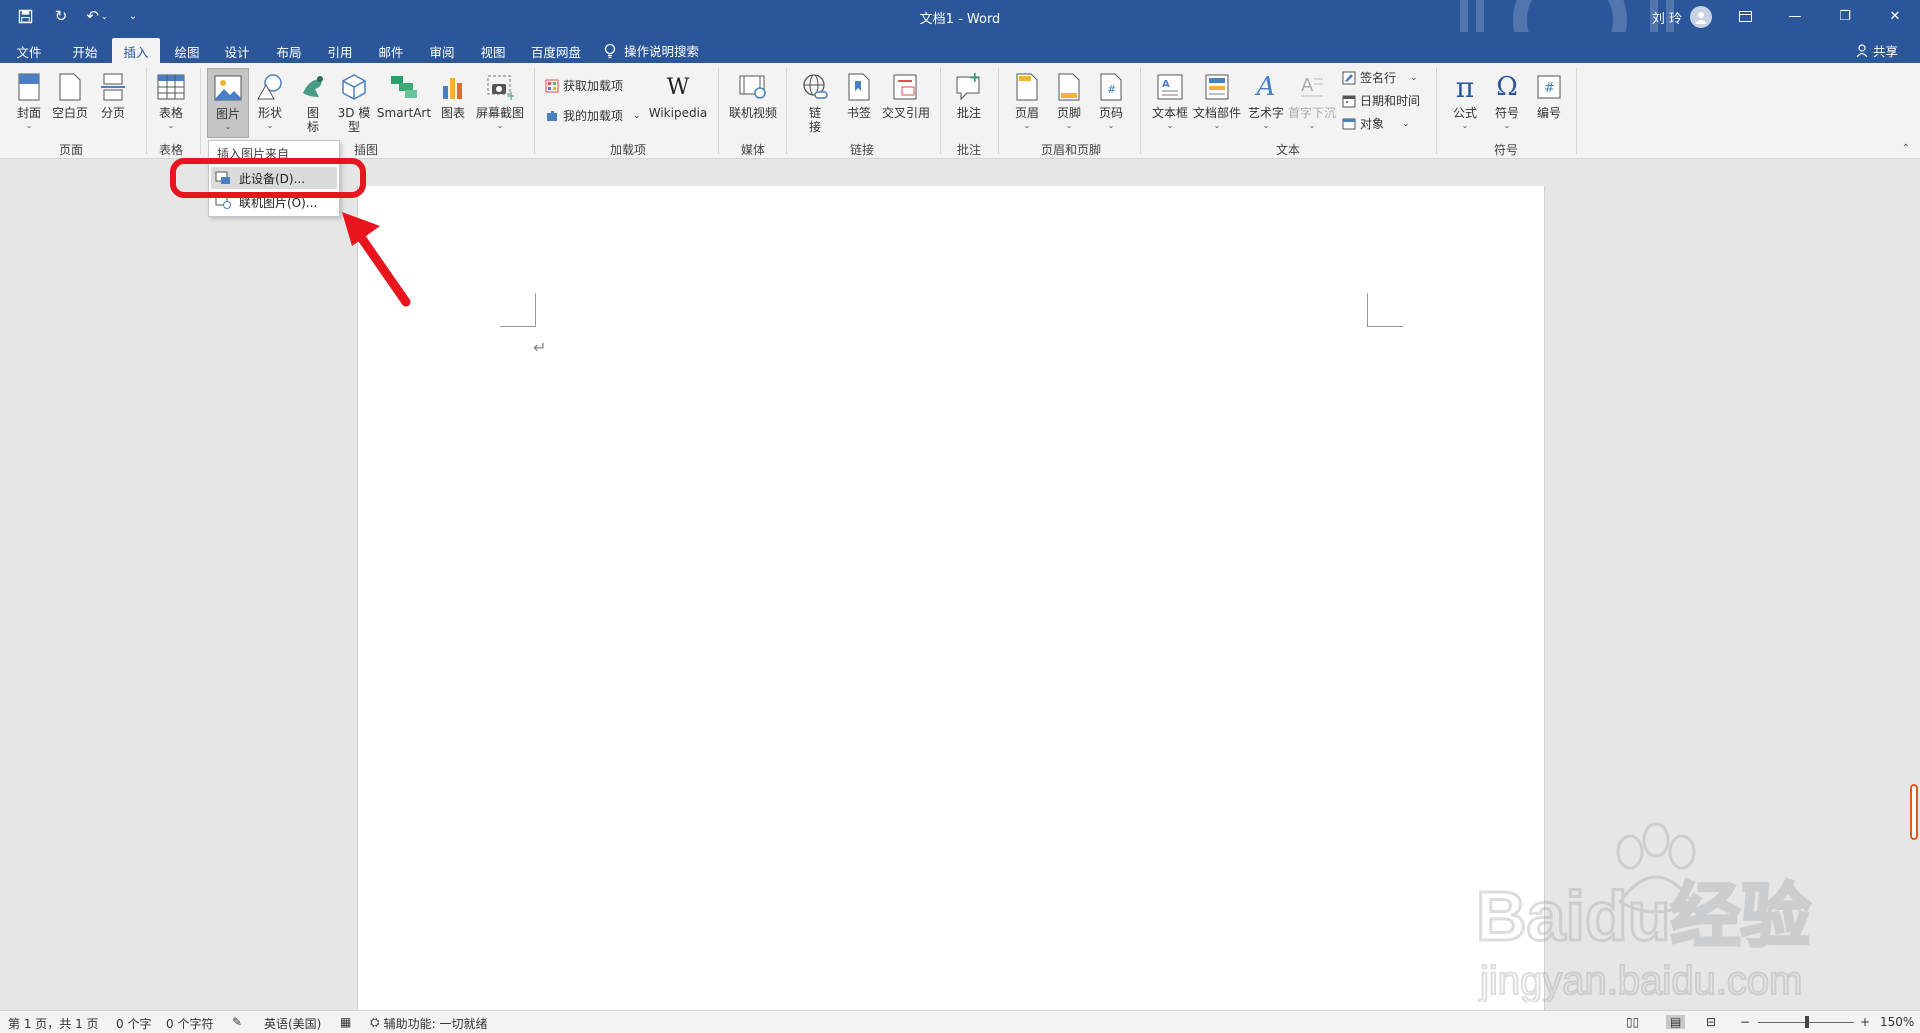  Describe the element at coordinates (1170, 87) in the screenshot. I see `text-box-icon: A` at that location.